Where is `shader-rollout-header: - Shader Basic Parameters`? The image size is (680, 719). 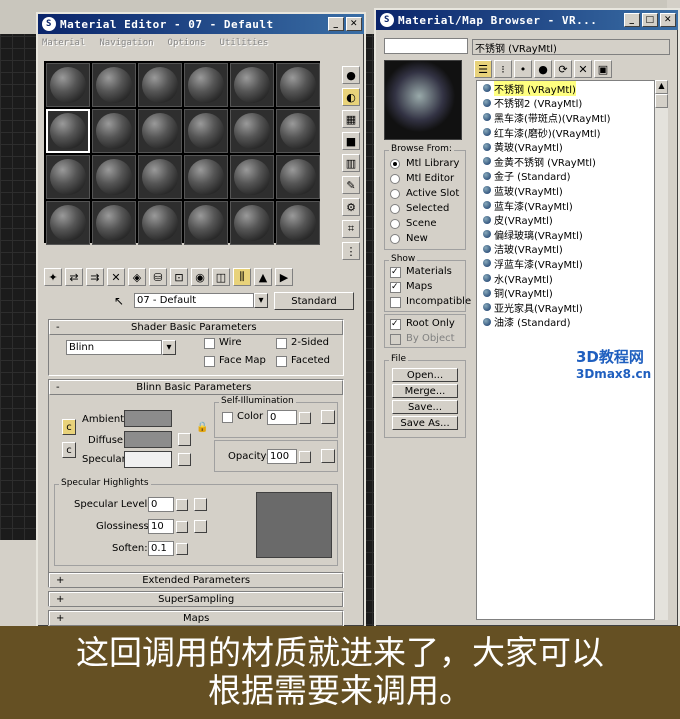 shader-rollout-header: - Shader Basic Parameters is located at coordinates (196, 327).